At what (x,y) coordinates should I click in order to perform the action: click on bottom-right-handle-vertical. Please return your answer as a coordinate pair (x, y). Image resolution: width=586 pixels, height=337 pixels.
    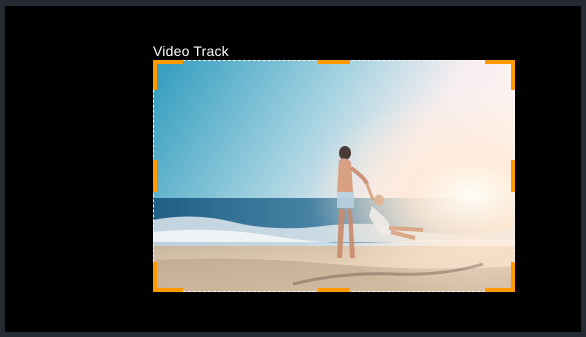
    Looking at the image, I should click on (513, 277).